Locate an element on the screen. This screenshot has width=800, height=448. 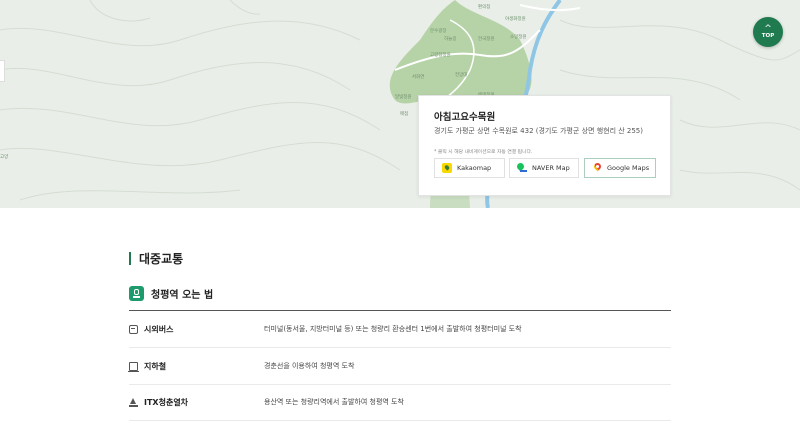
kakaomap-icon is located at coordinates (447, 168).